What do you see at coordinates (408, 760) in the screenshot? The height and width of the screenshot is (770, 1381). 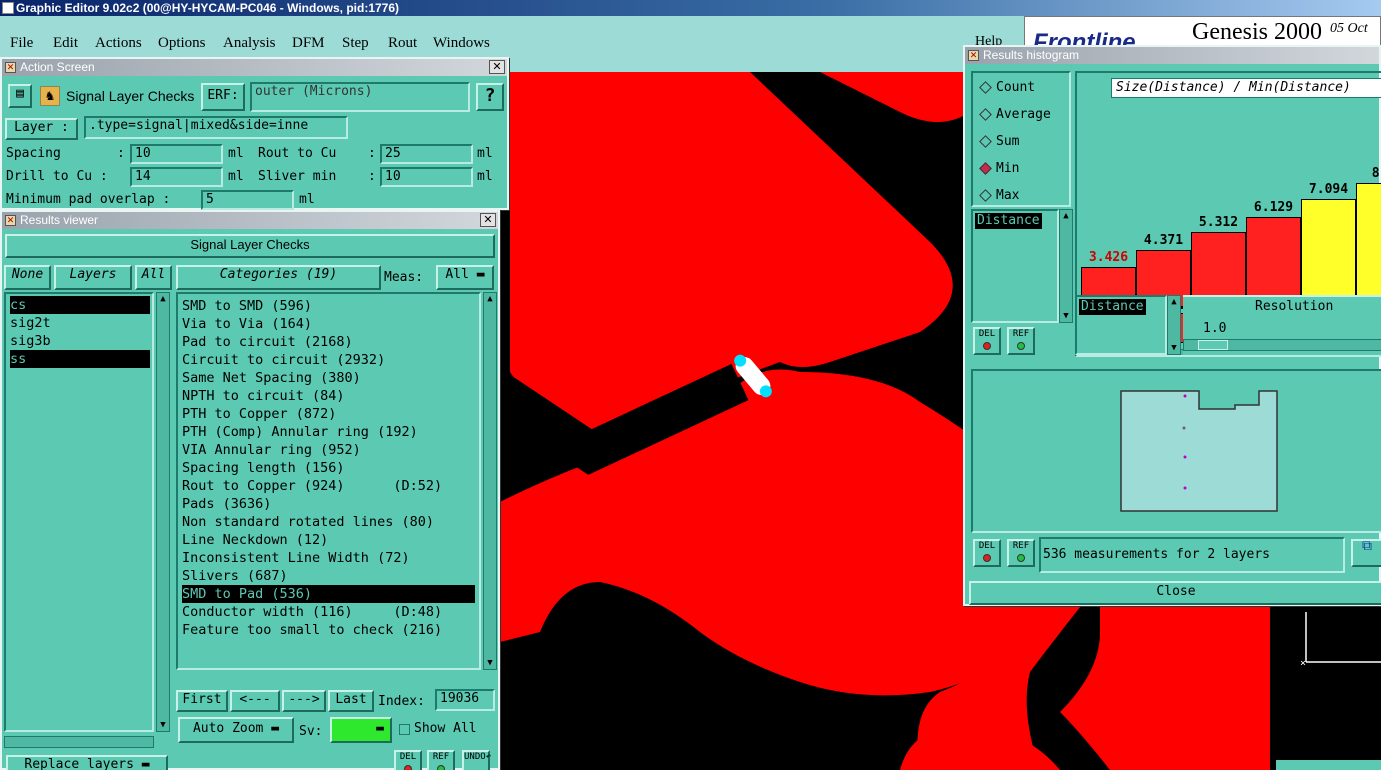 I see `del-button: DEL` at bounding box center [408, 760].